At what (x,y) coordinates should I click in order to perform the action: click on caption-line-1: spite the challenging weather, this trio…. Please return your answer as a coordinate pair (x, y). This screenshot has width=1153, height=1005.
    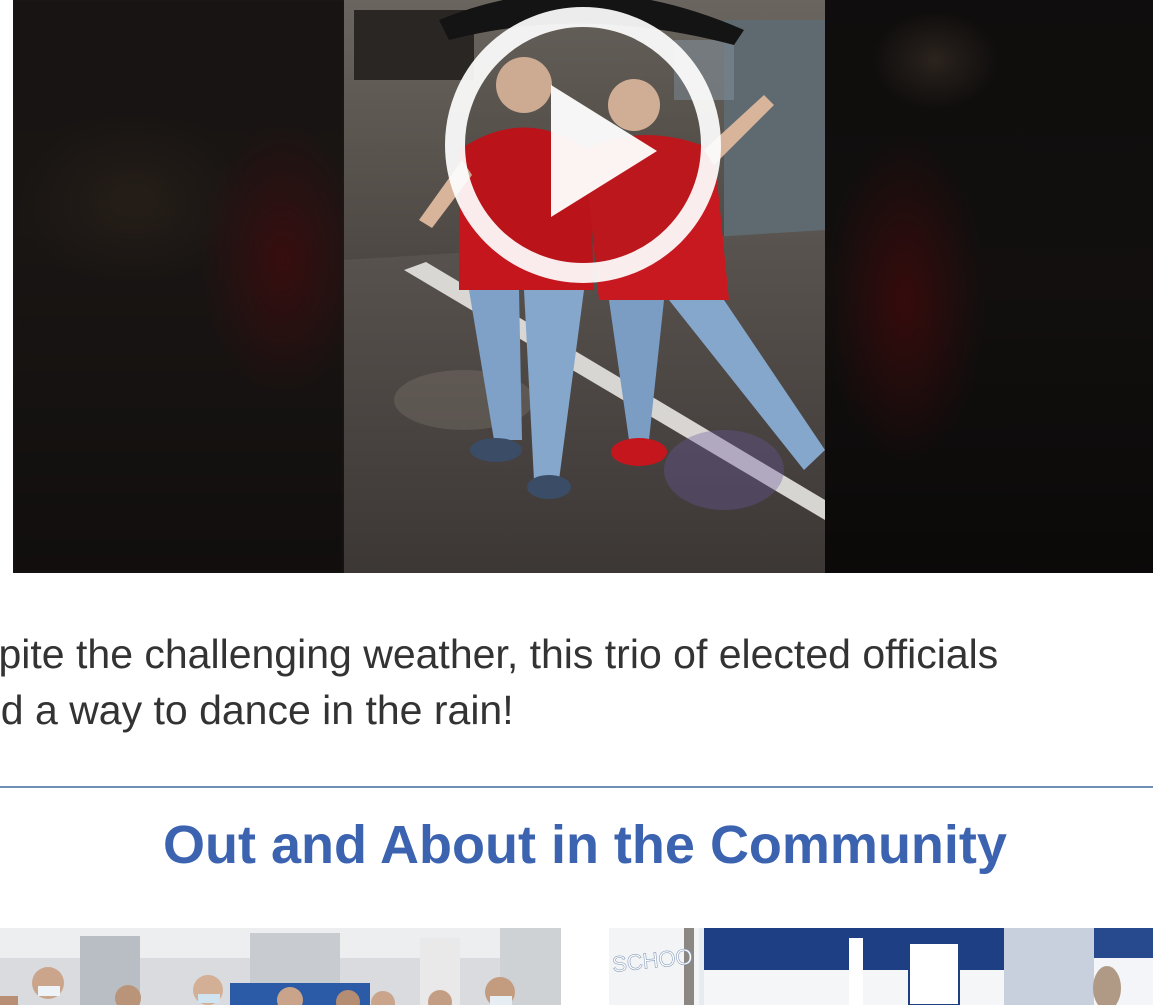
    Looking at the image, I should click on (499, 654).